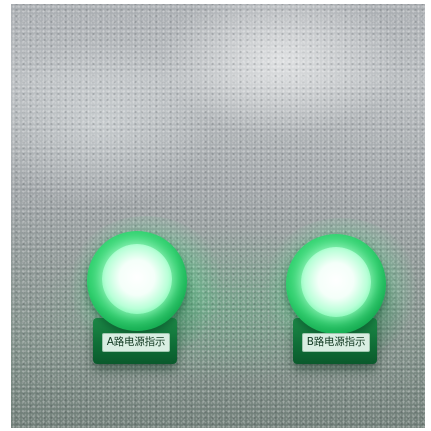  What do you see at coordinates (137, 279) in the screenshot?
I see `indicator-a-light` at bounding box center [137, 279].